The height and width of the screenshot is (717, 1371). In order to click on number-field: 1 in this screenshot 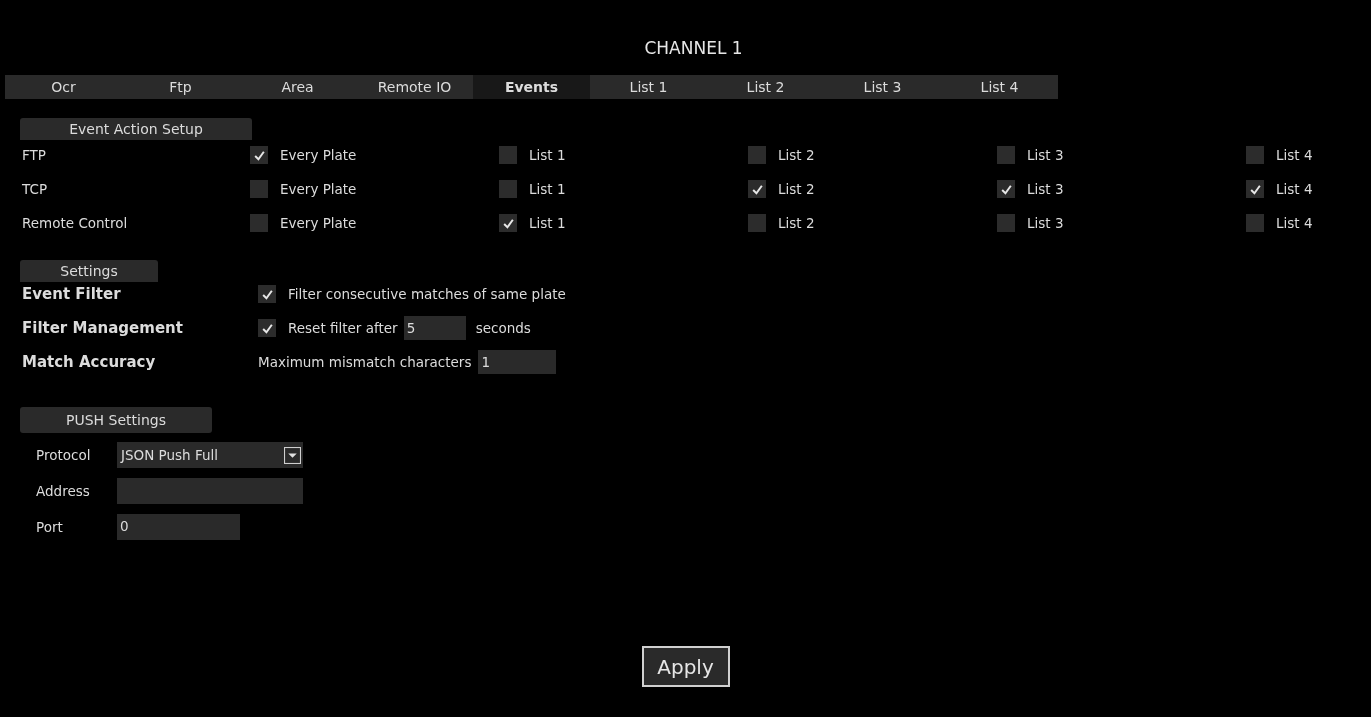, I will do `click(517, 362)`.